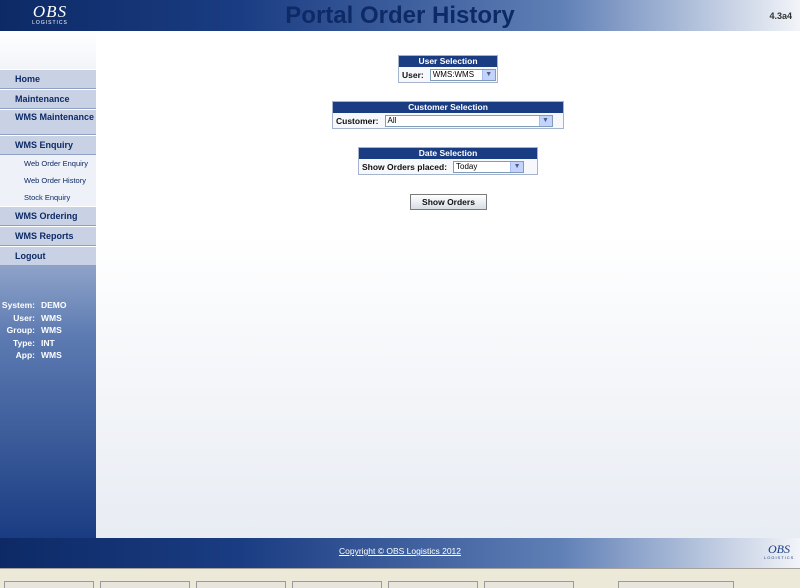  I want to click on date-selection-title: Date Selection, so click(448, 153).